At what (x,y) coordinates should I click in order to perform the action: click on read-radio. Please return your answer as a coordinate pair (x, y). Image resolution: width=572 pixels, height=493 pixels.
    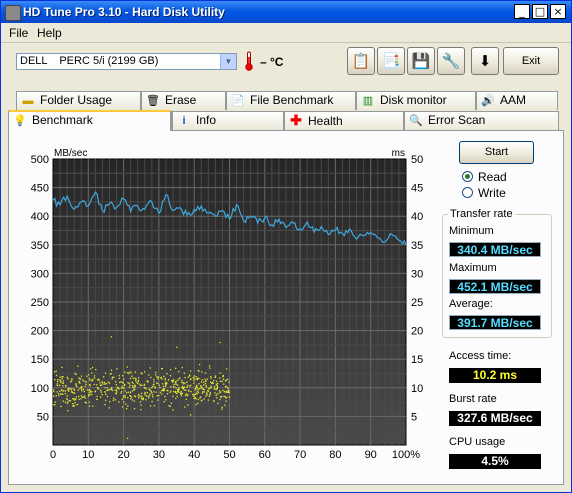
    Looking at the image, I should click on (467, 176).